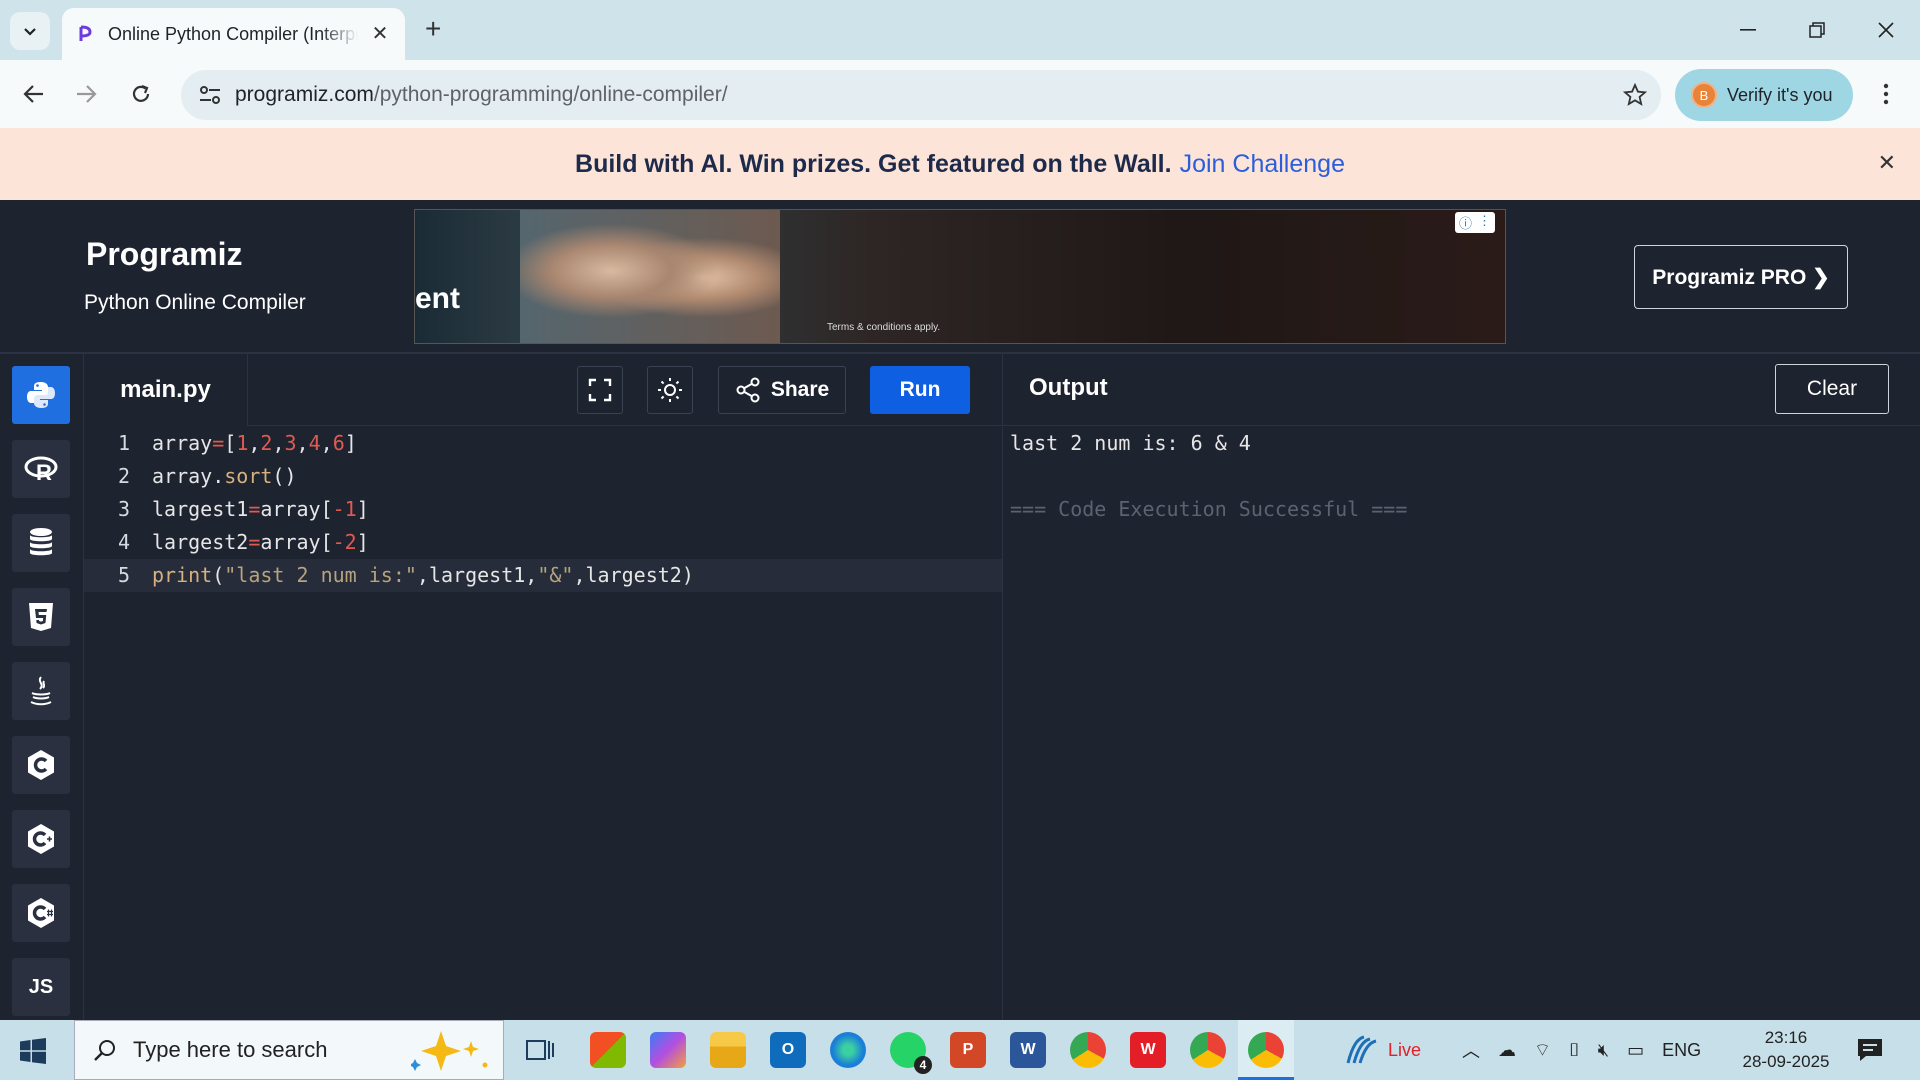  What do you see at coordinates (608, 1050) in the screenshot?
I see `microsoft-store-icon` at bounding box center [608, 1050].